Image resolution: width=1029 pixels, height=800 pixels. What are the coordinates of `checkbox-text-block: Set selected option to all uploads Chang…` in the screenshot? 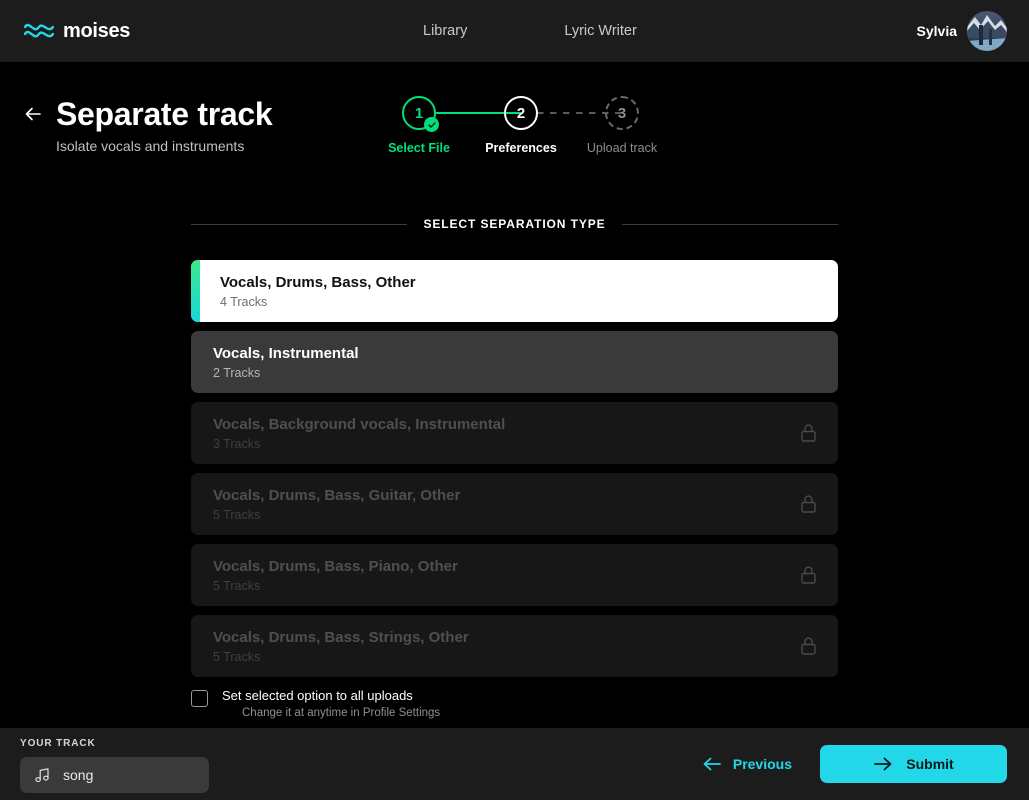 It's located at (331, 703).